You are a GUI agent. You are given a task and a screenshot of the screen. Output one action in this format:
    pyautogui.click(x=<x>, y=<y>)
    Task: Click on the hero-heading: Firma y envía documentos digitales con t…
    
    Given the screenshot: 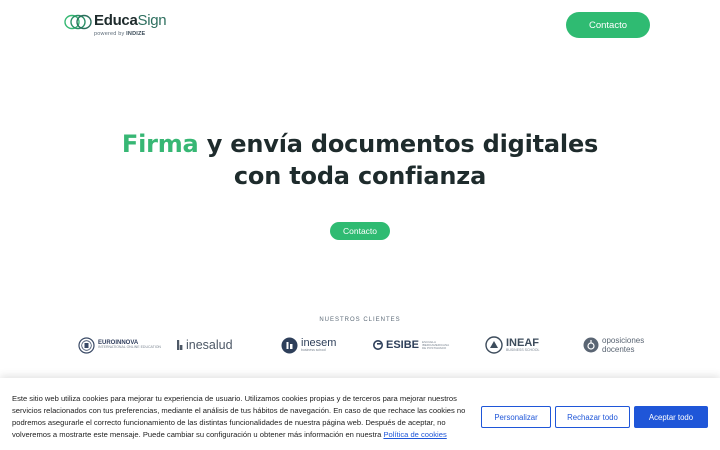 What is the action you would take?
    pyautogui.click(x=360, y=160)
    